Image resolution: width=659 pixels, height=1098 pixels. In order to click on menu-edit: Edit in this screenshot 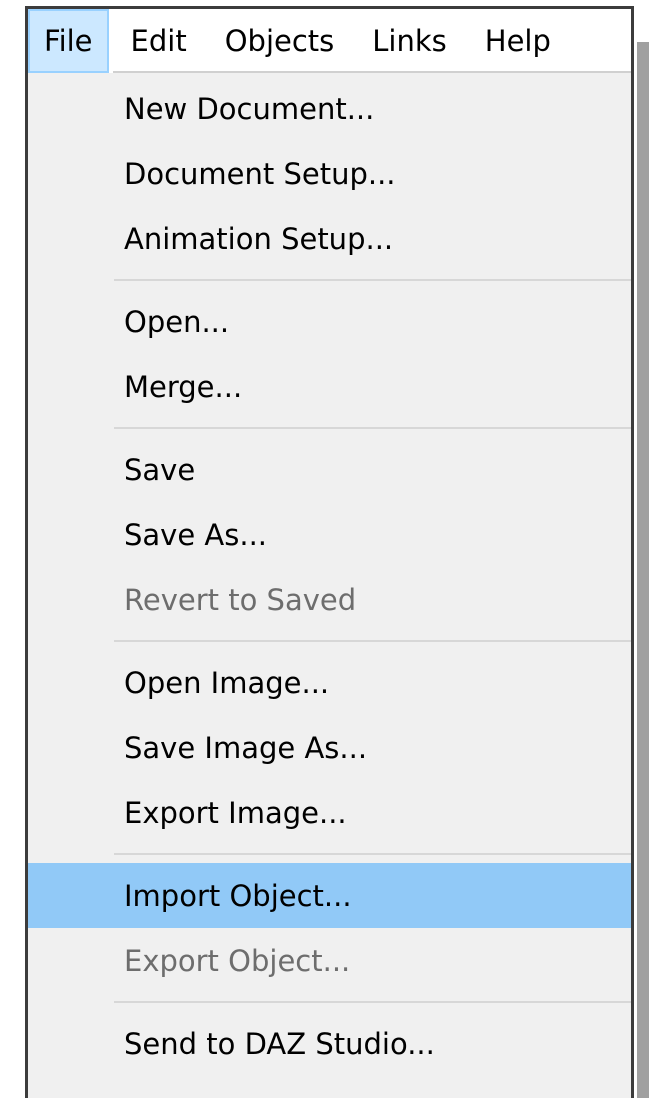, I will do `click(159, 41)`.